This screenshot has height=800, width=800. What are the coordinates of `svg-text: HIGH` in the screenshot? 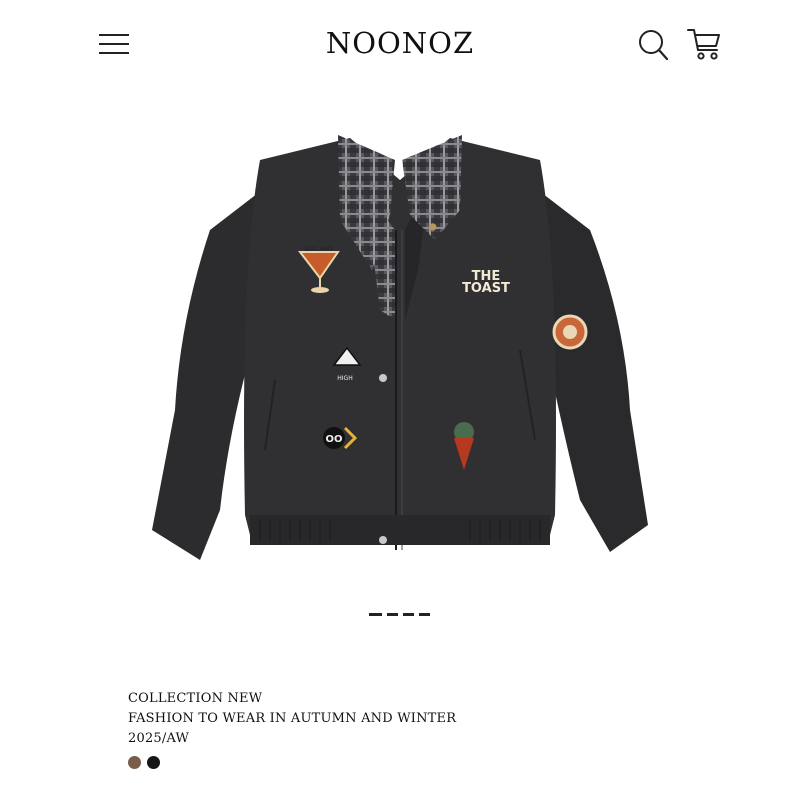 It's located at (344, 378).